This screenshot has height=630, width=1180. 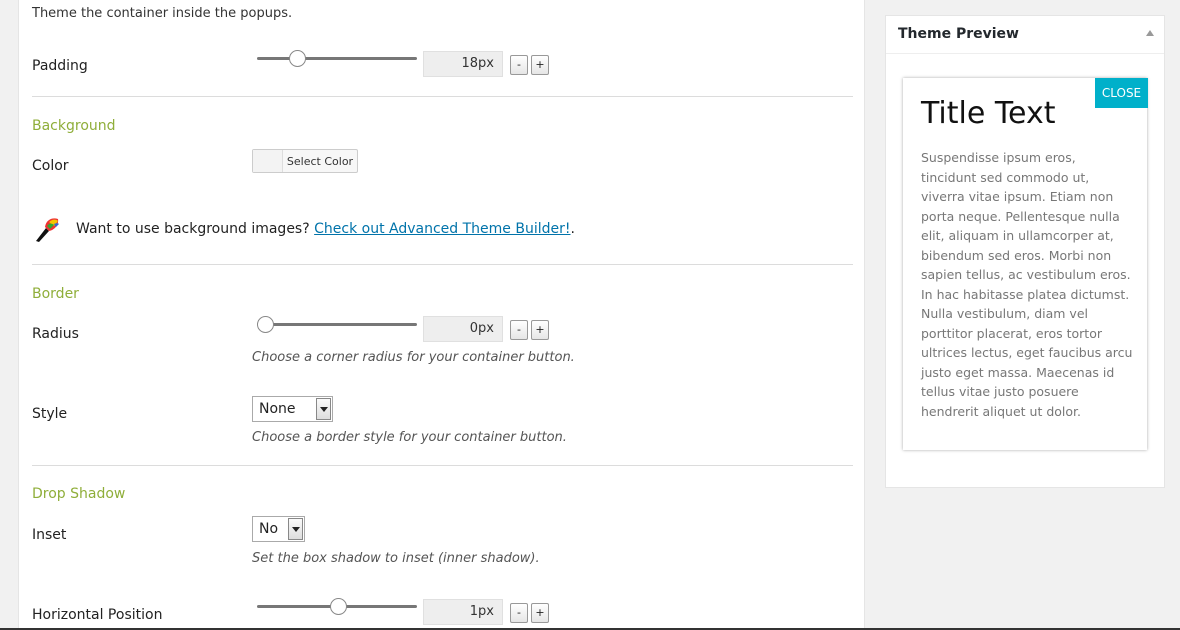 What do you see at coordinates (320, 161) in the screenshot?
I see `select-color-label: Select Color` at bounding box center [320, 161].